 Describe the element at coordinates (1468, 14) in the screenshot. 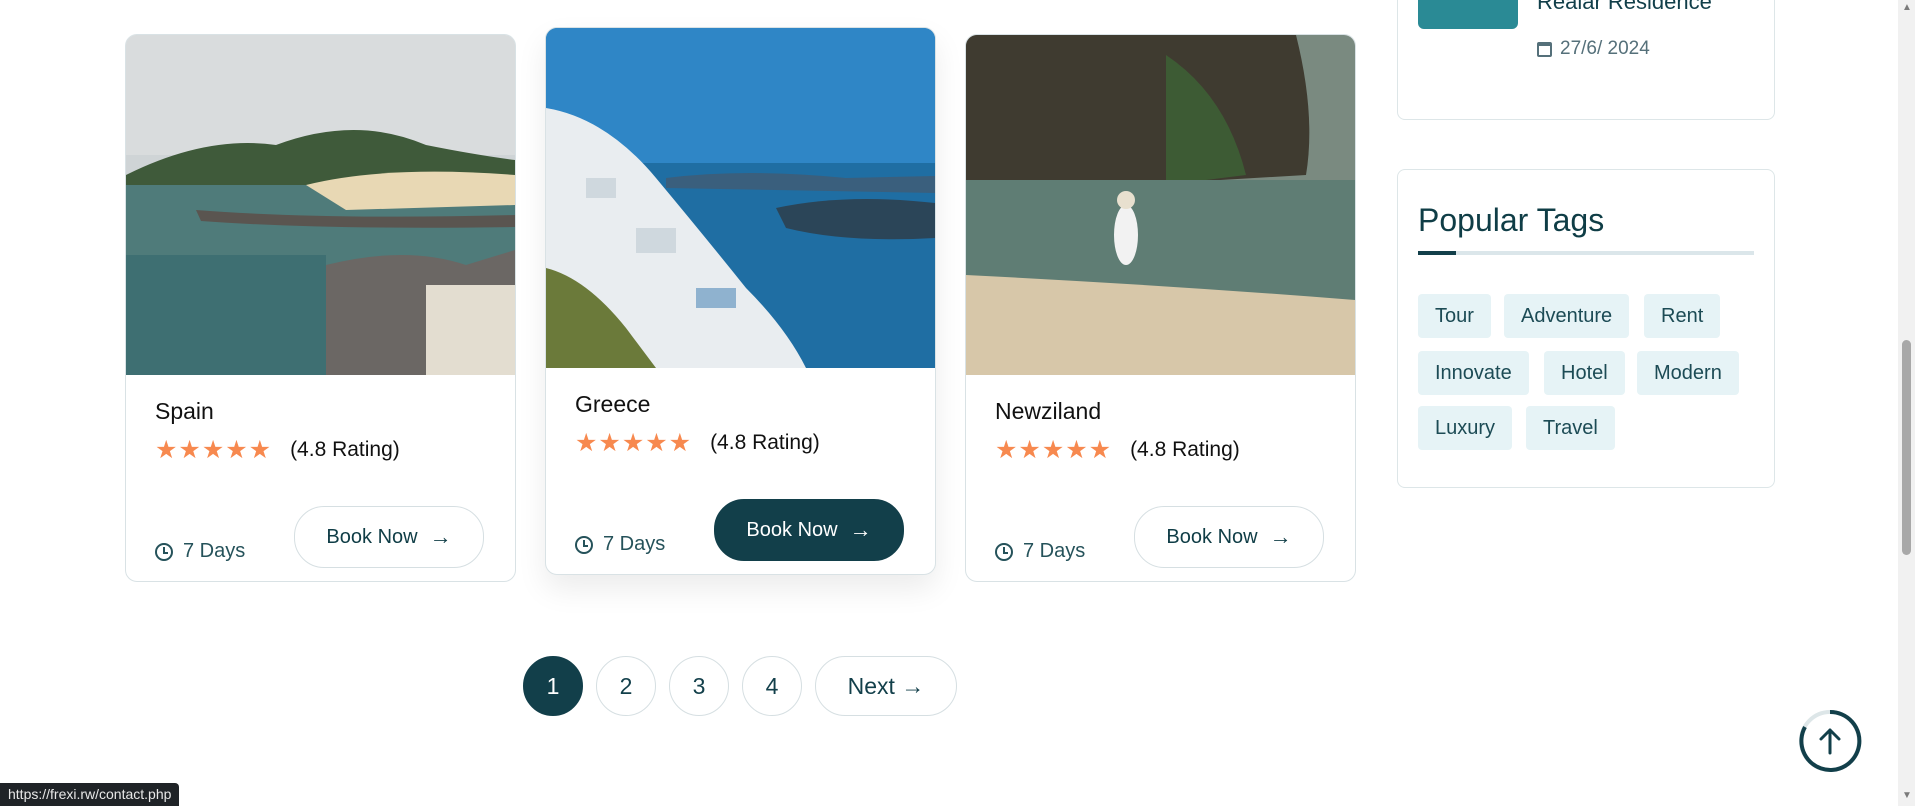

I see `recent-post-thumbnail` at that location.